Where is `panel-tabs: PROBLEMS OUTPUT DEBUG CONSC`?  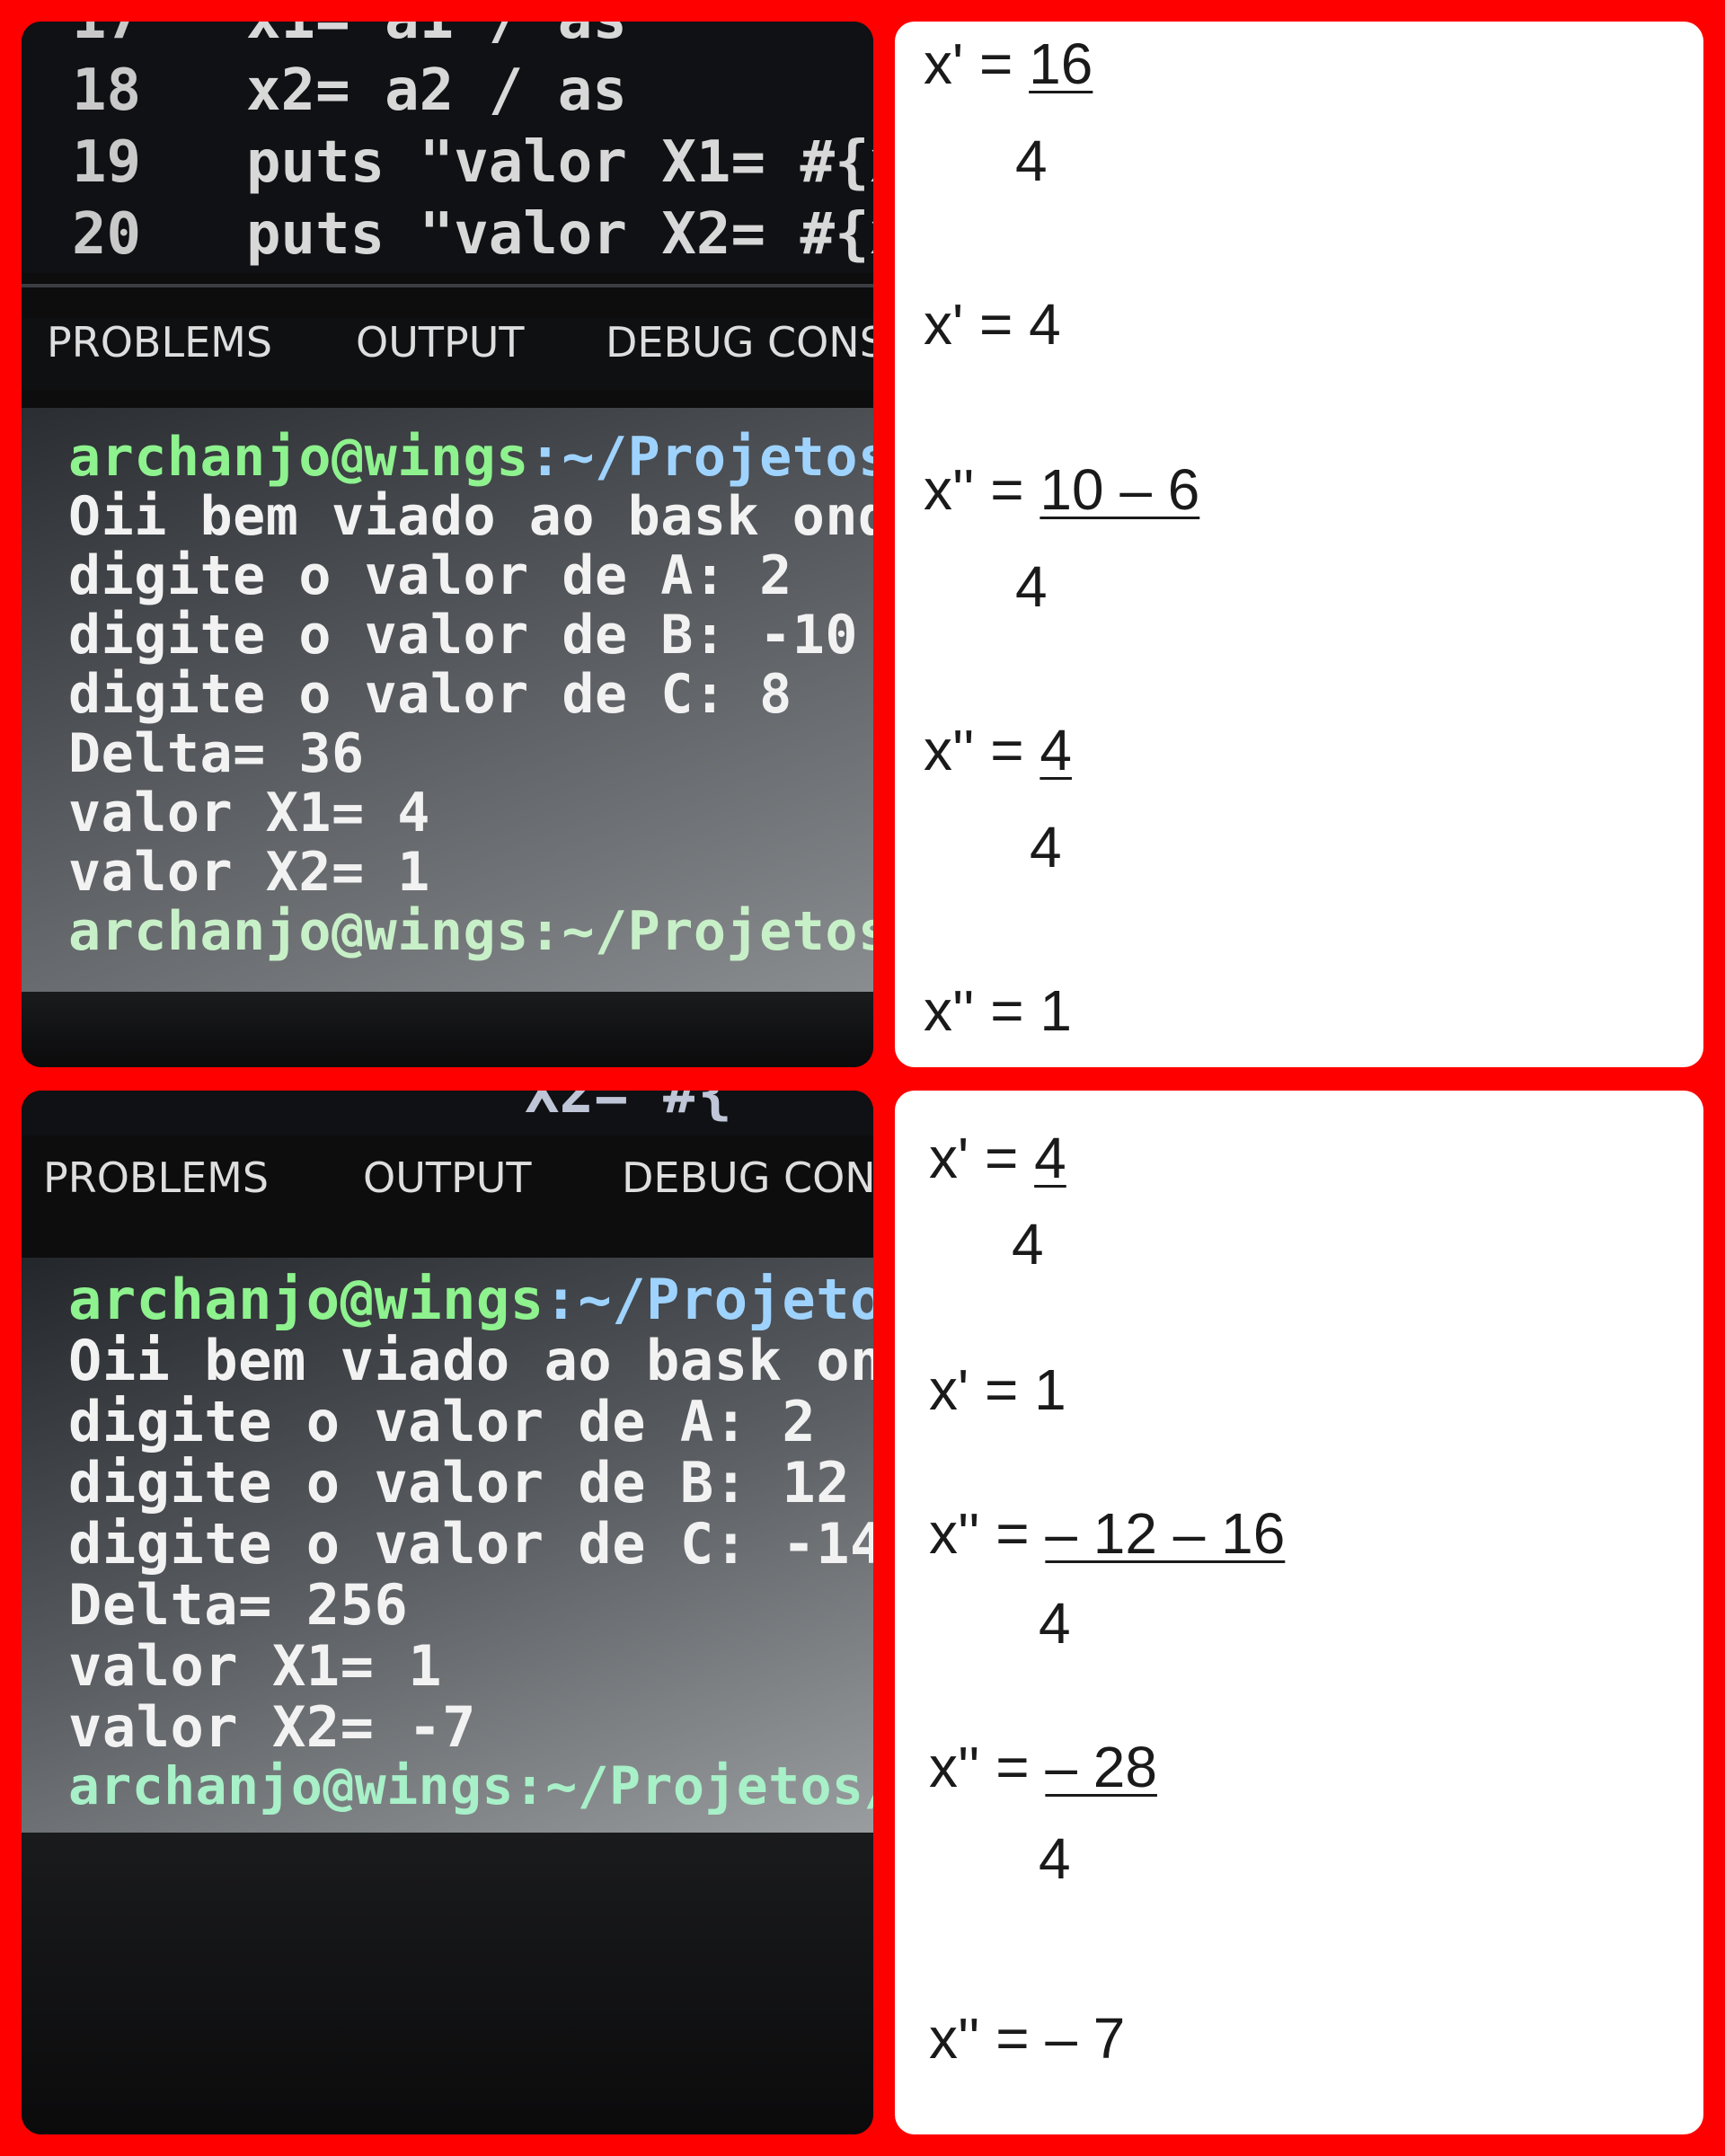 panel-tabs: PROBLEMS OUTPUT DEBUG CONSC is located at coordinates (447, 354).